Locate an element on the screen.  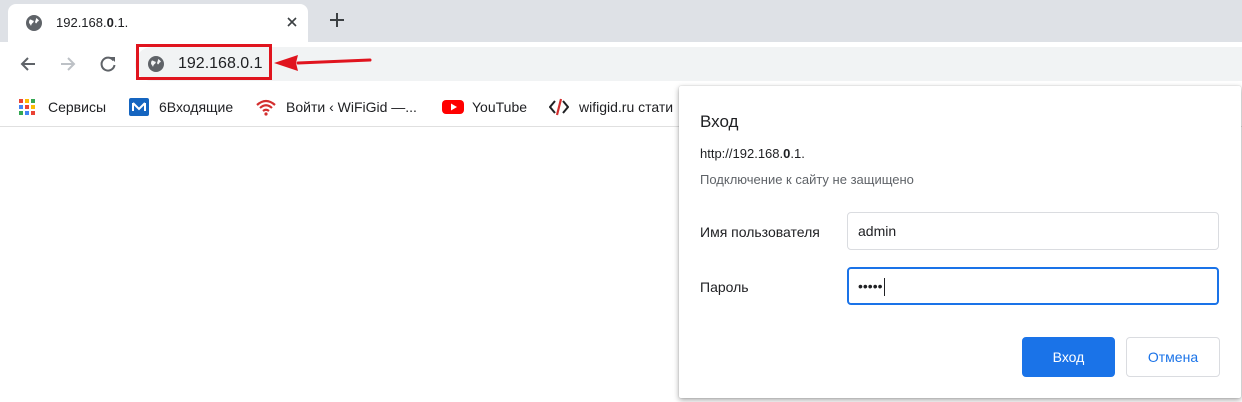
new-tab-icon is located at coordinates (337, 20).